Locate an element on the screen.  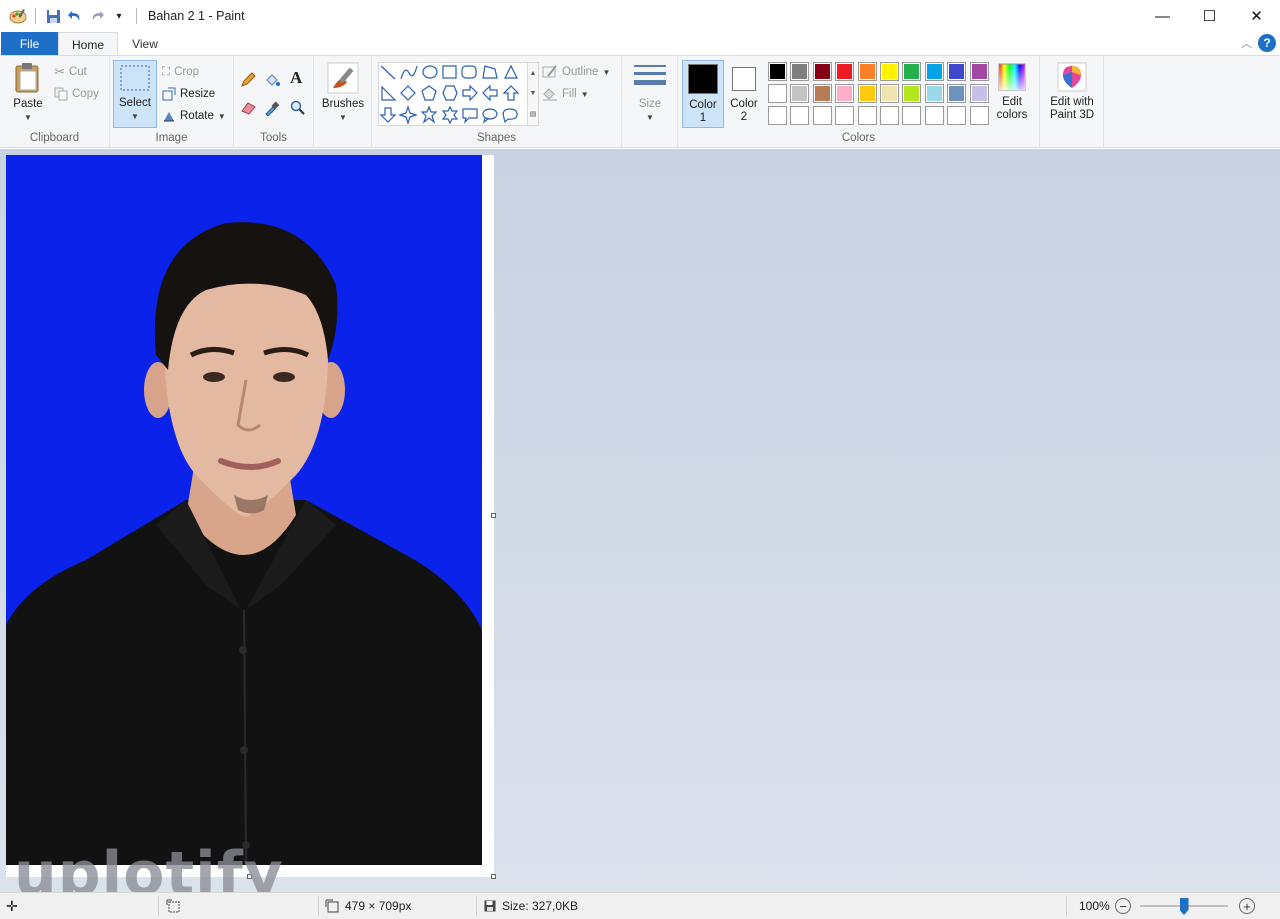
edit-with-paint3d-button: Edit with Paint 3D is located at coordinates (1072, 92).